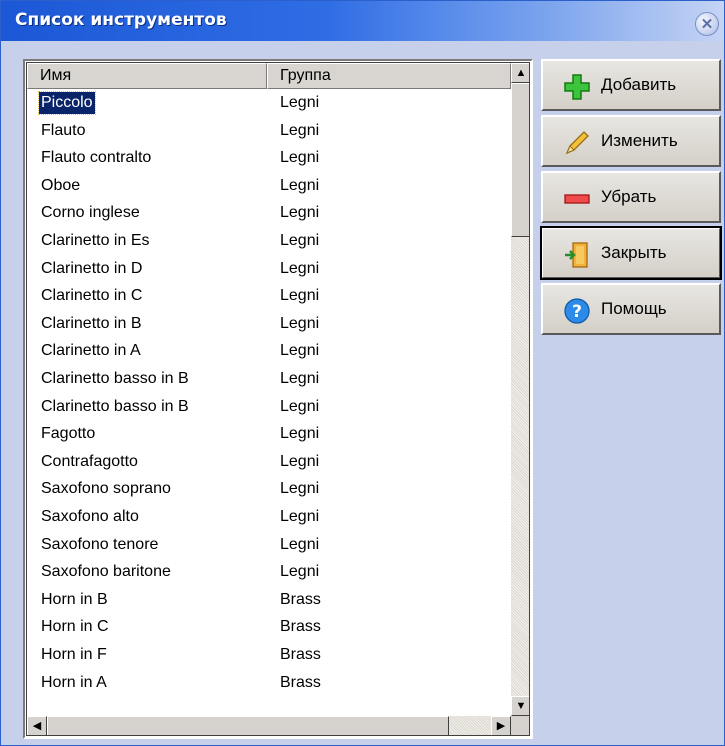 The image size is (725, 746). What do you see at coordinates (269, 324) in the screenshot?
I see `list-item: Clarinetto in B Legni` at bounding box center [269, 324].